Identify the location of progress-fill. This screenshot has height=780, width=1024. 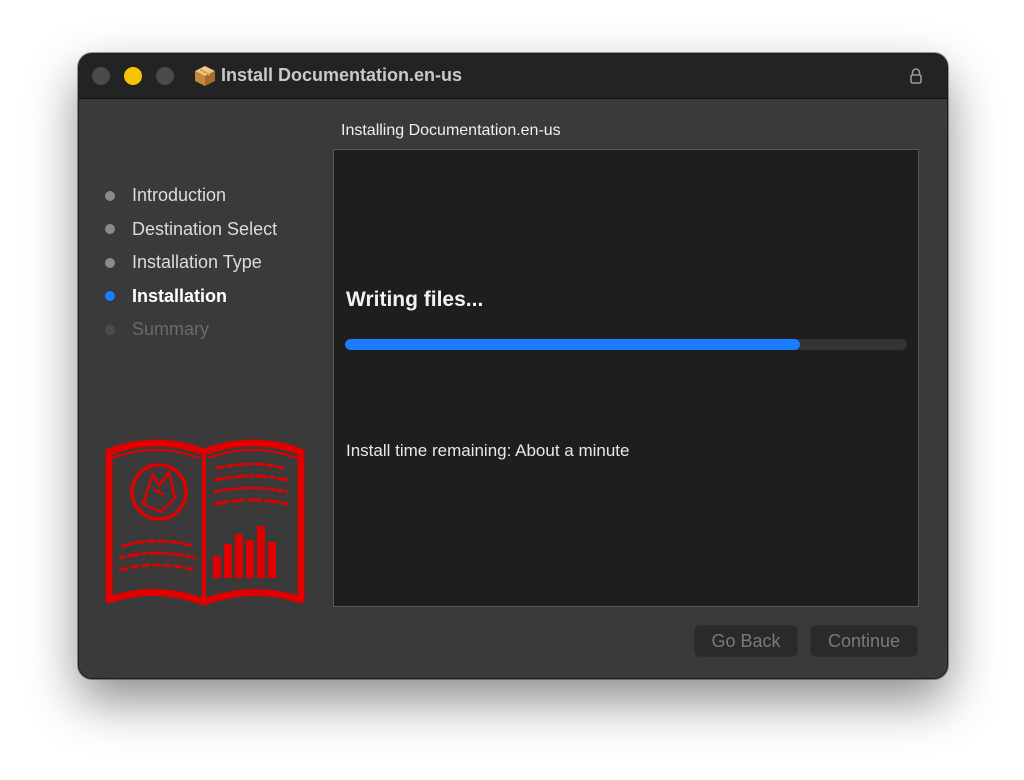
(573, 344).